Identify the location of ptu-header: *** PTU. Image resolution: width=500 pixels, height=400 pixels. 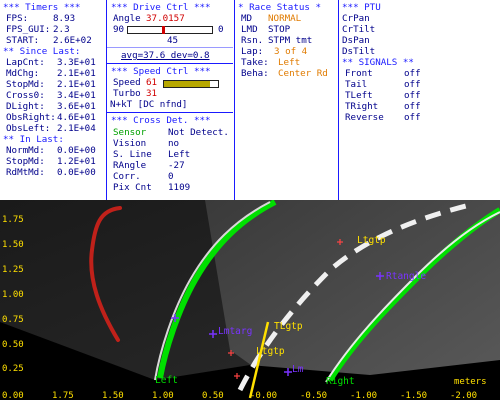
(361, 7).